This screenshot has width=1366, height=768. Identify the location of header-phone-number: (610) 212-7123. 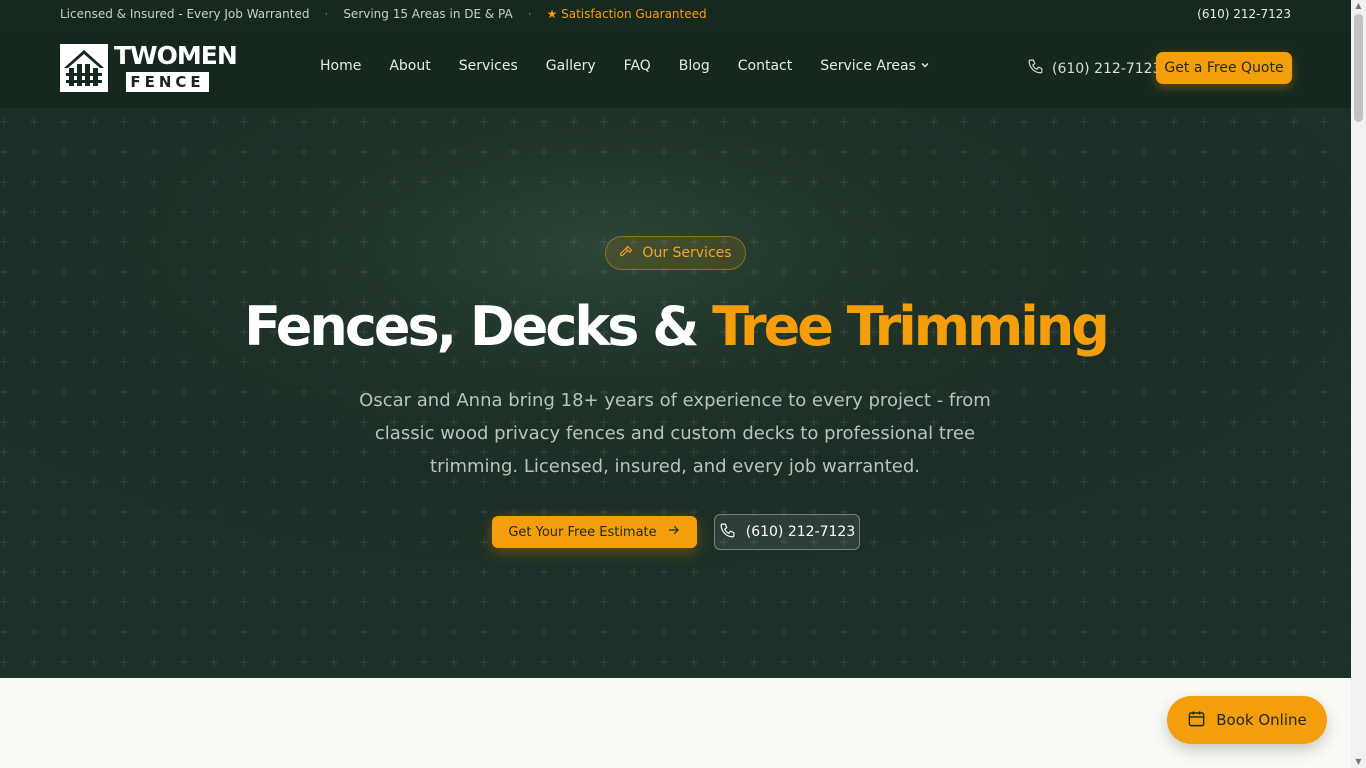
(1107, 68).